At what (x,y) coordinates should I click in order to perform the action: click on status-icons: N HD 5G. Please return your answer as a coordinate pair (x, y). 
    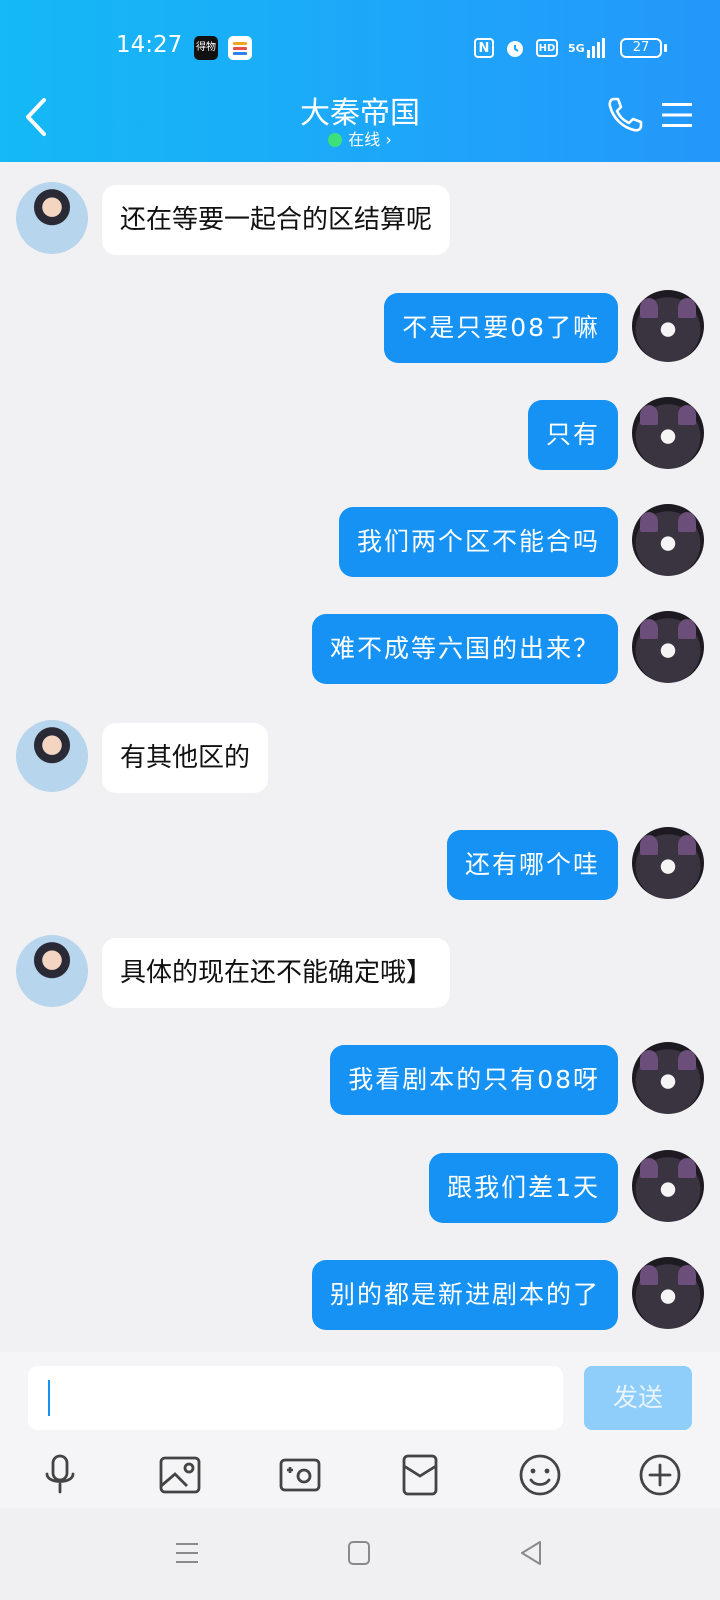
    Looking at the image, I should click on (539, 48).